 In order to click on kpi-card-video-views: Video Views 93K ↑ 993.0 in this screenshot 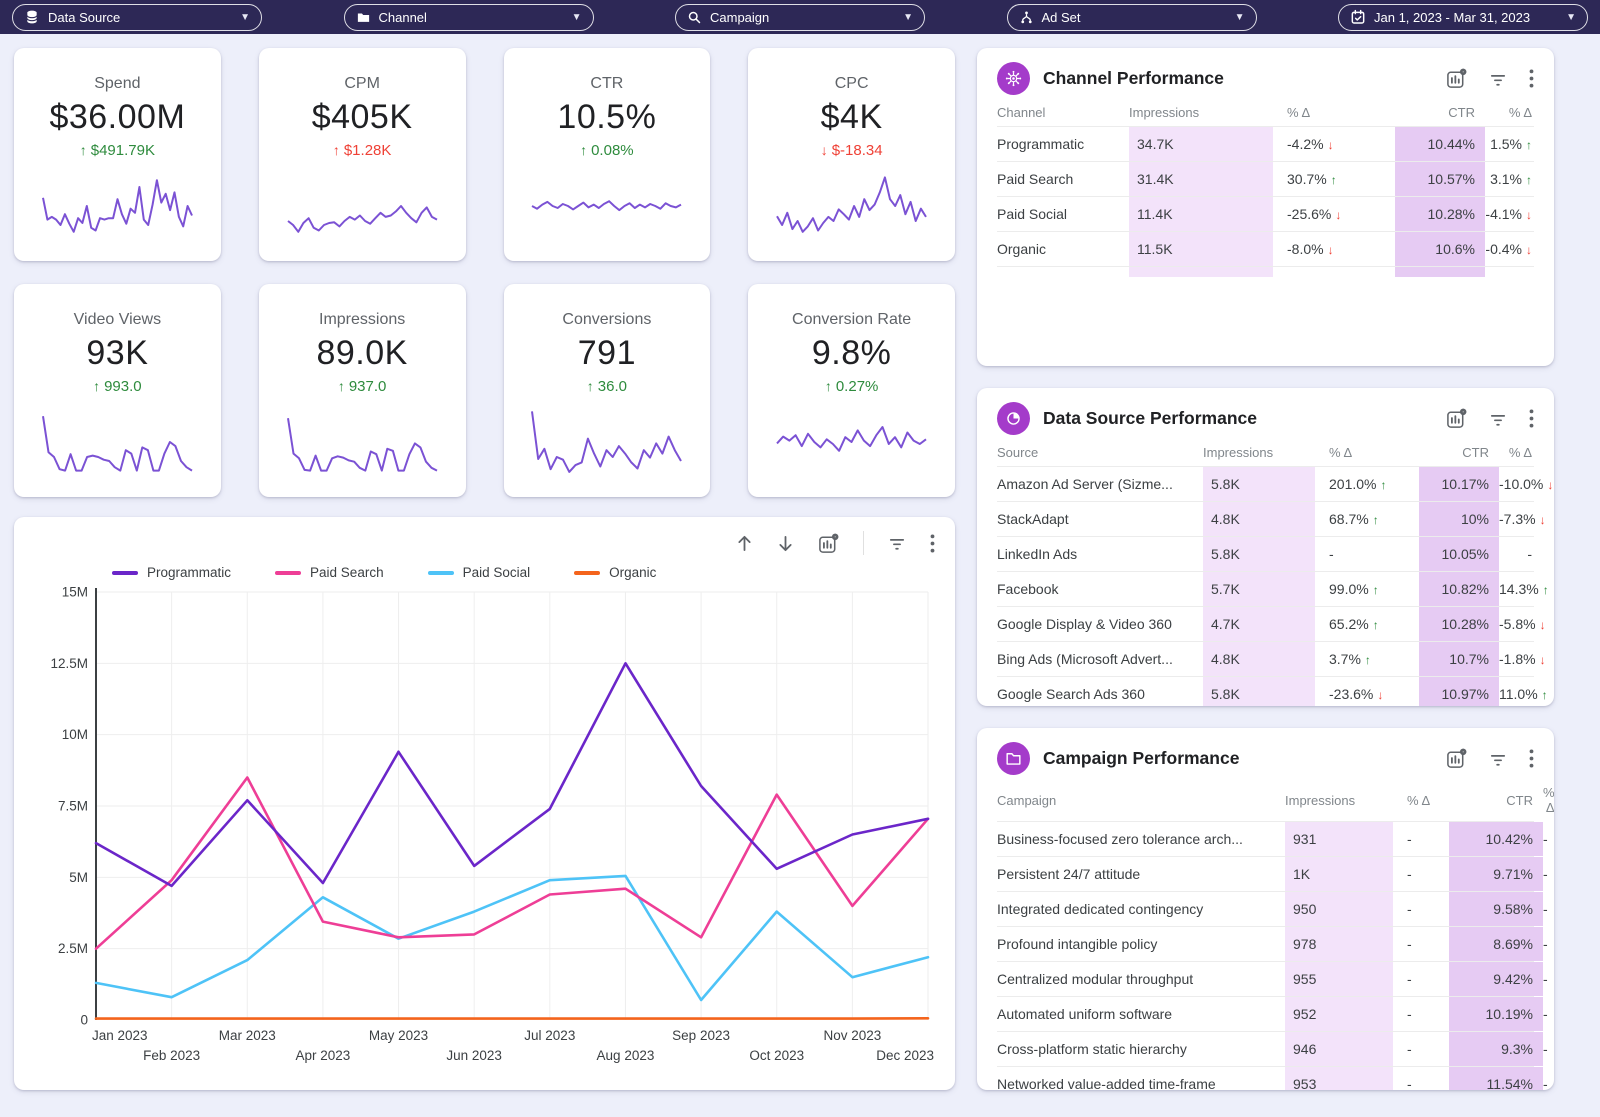, I will do `click(117, 390)`.